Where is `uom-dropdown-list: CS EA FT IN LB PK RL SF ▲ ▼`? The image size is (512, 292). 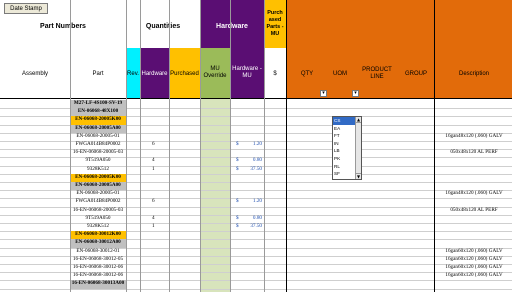
uom-dropdown-list: CS EA FT IN LB PK RL SF ▲ ▼ is located at coordinates (347, 148).